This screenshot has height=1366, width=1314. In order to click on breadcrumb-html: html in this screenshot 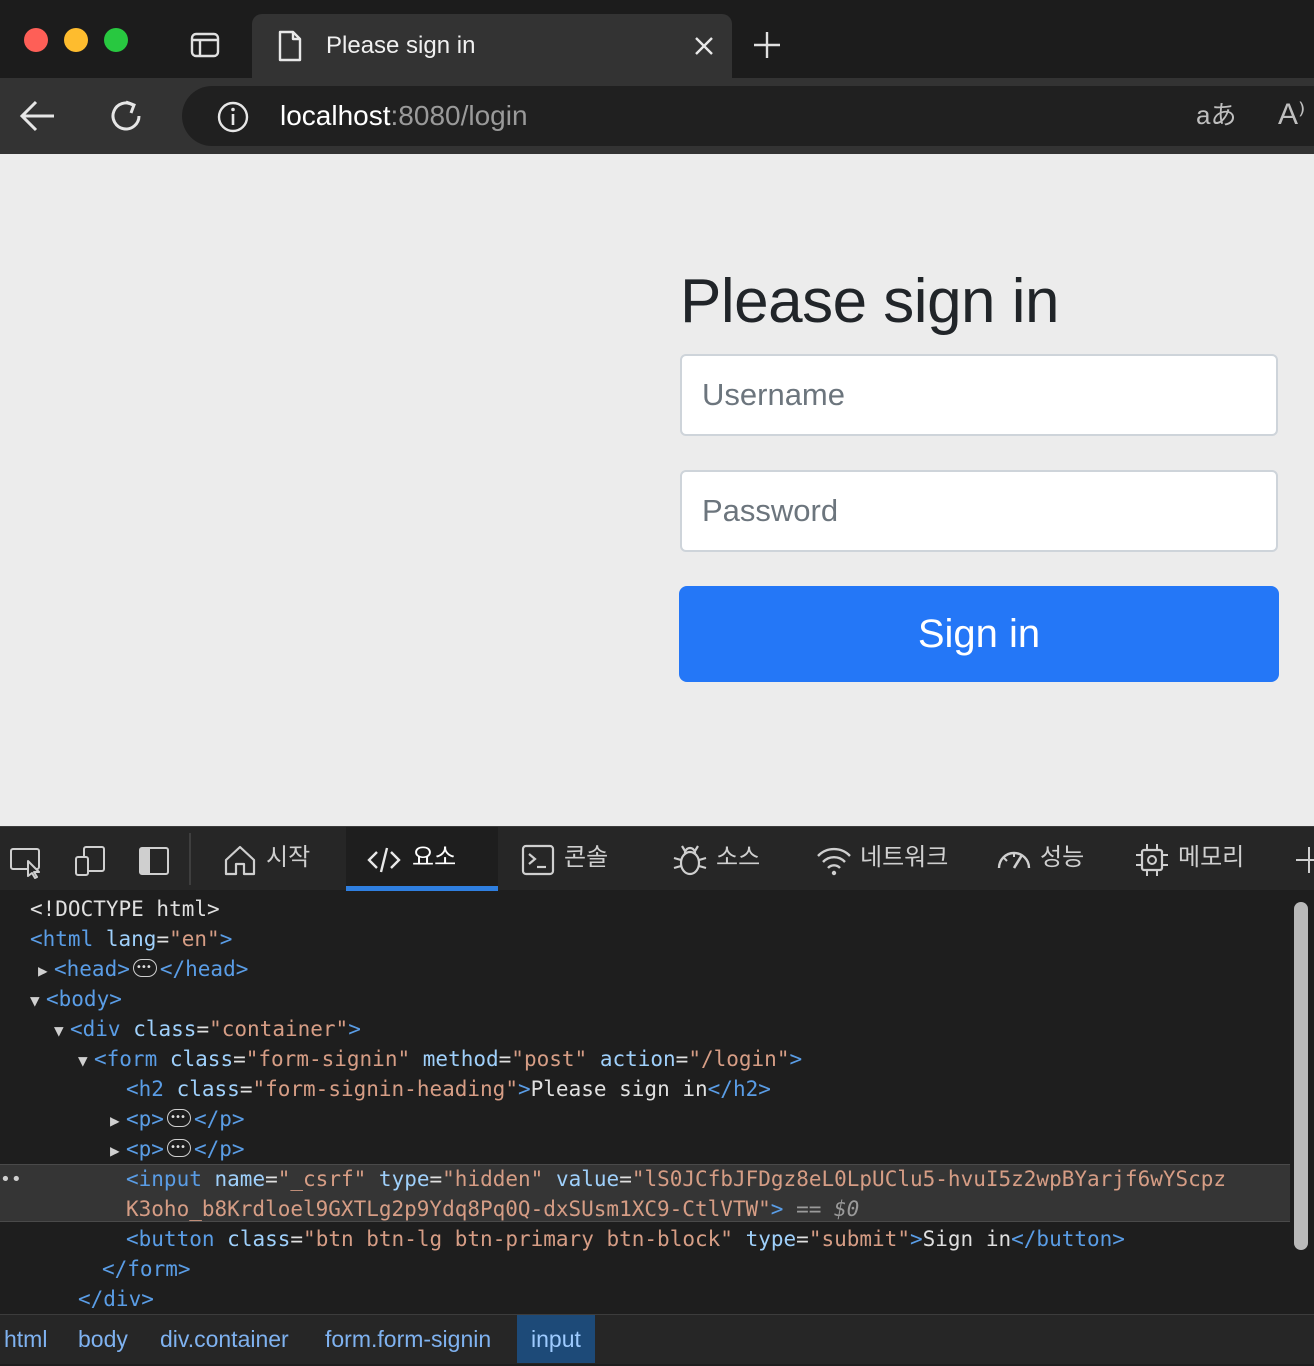, I will do `click(25, 1339)`.